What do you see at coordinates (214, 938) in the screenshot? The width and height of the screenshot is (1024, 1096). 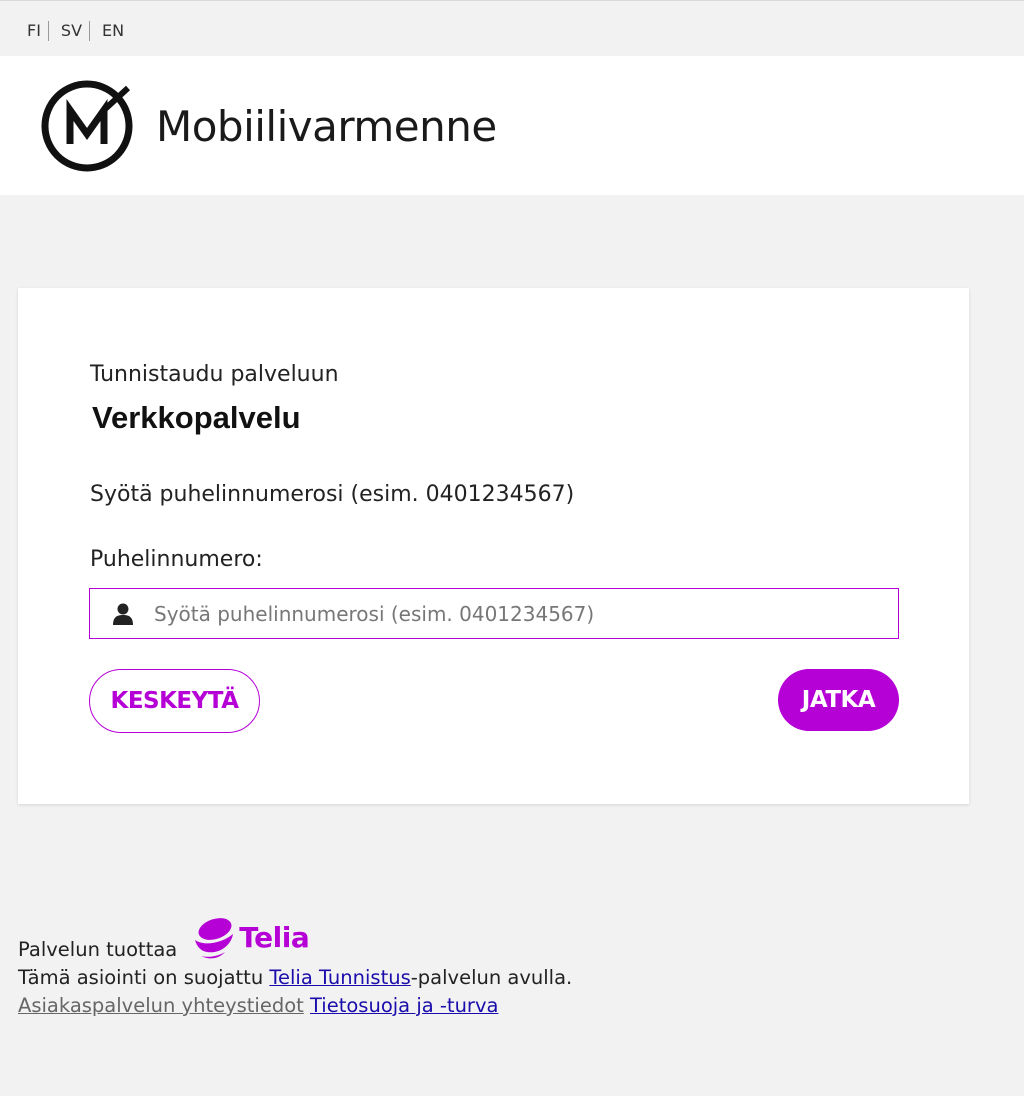 I see `telia-pebble-icon` at bounding box center [214, 938].